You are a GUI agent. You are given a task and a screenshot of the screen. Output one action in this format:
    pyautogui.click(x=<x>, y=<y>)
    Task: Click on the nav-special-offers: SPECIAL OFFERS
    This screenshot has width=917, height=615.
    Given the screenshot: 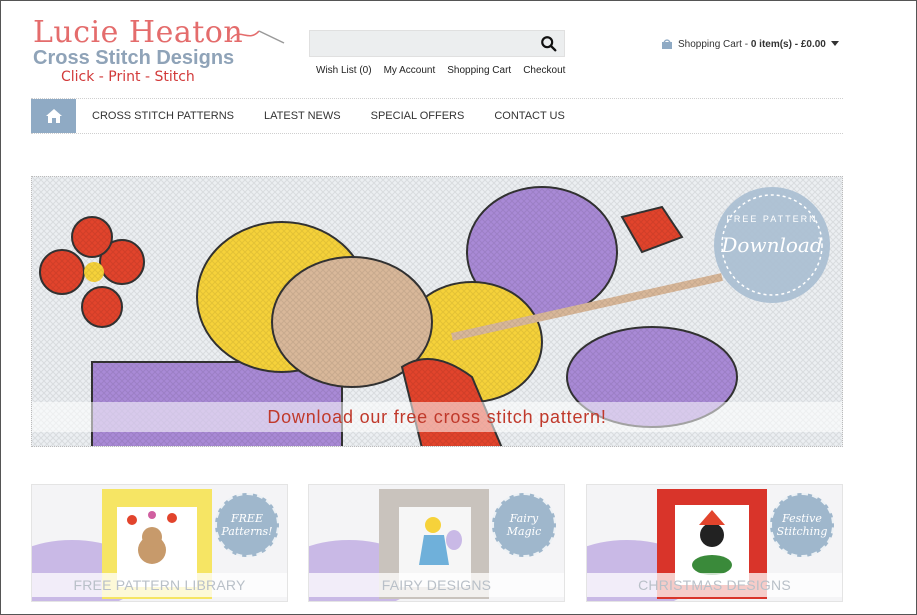 What is the action you would take?
    pyautogui.click(x=418, y=116)
    